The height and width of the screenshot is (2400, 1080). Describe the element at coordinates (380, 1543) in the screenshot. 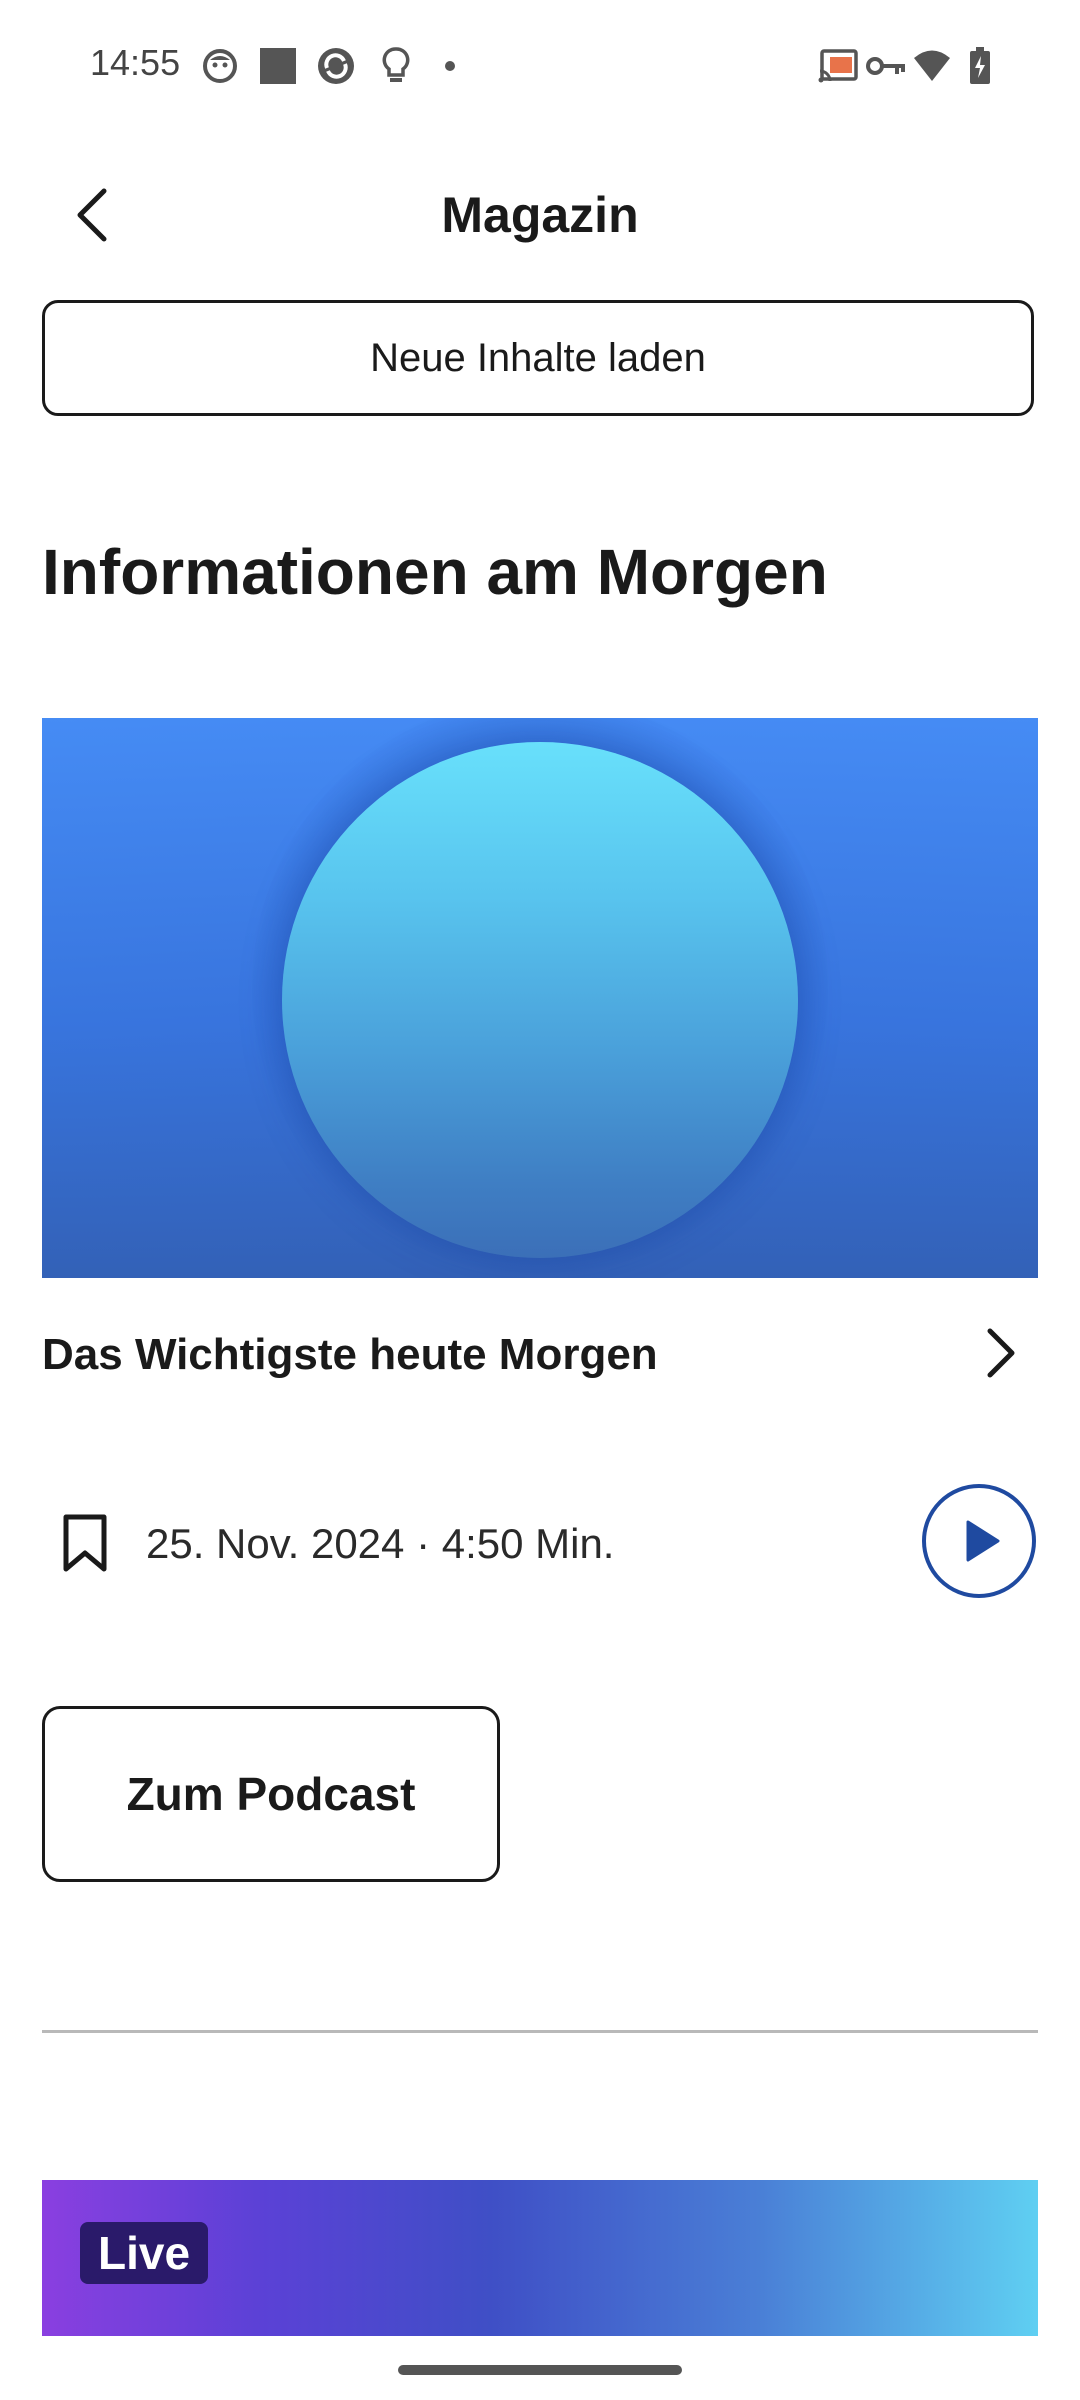

I see `episode-meta: 25. Nov. 2024 · 4:50 Min.` at that location.